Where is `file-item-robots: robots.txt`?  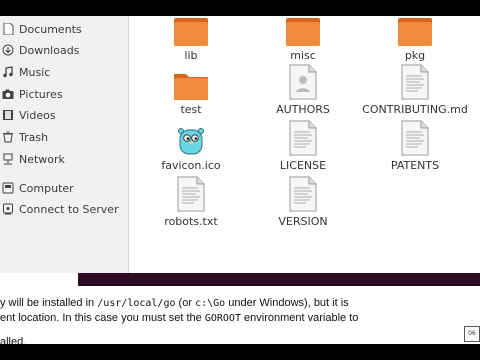 file-item-robots: robots.txt is located at coordinates (191, 200).